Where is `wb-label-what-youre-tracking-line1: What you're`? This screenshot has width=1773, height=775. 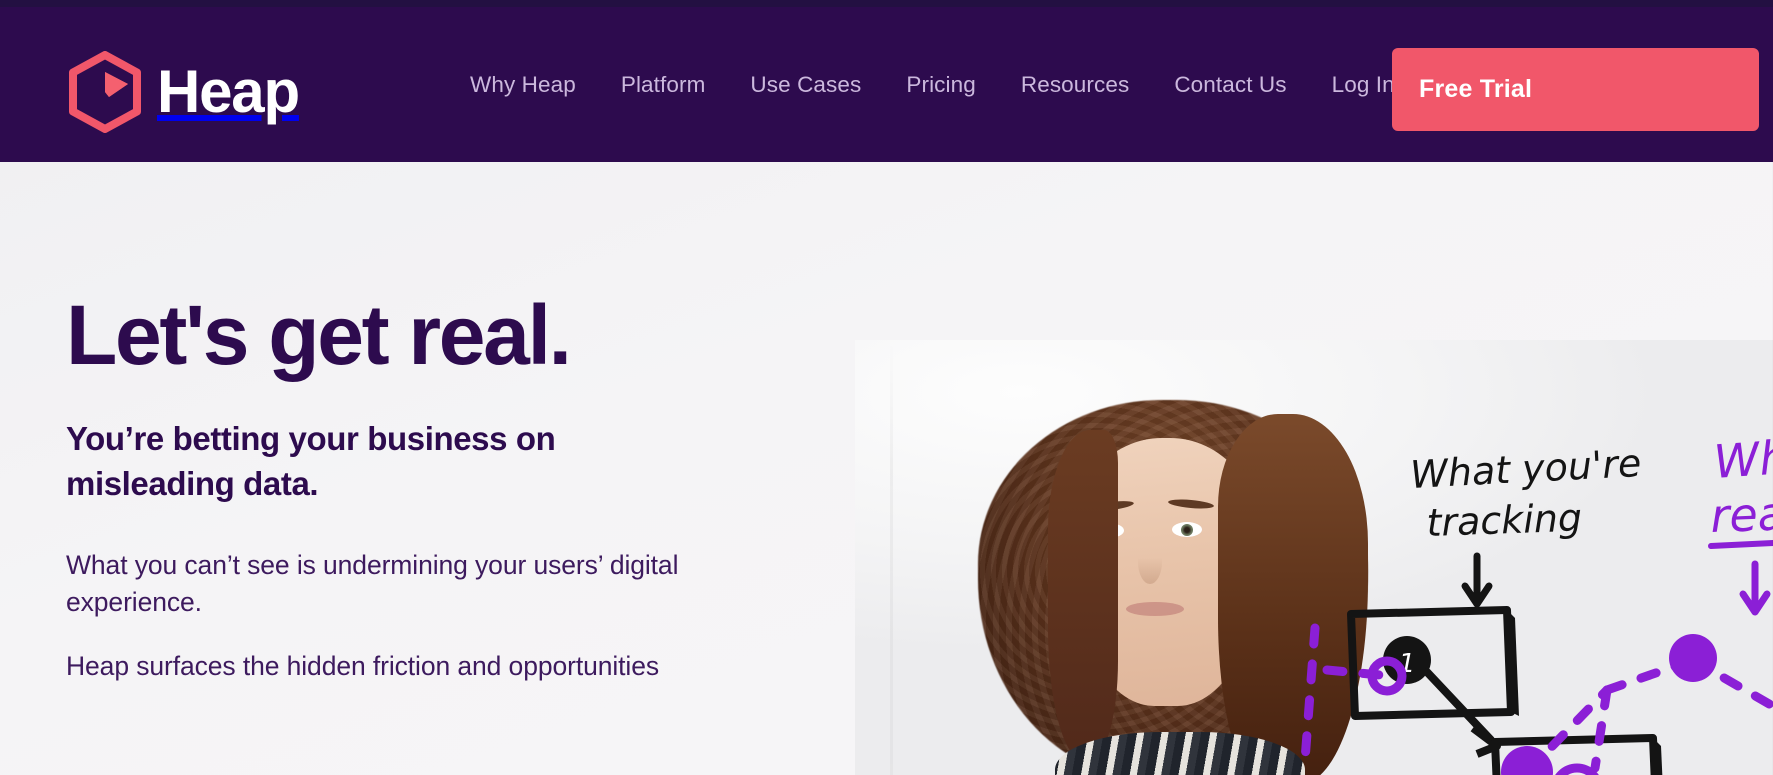
wb-label-what-youre-tracking-line1: What you're is located at coordinates (1525, 469).